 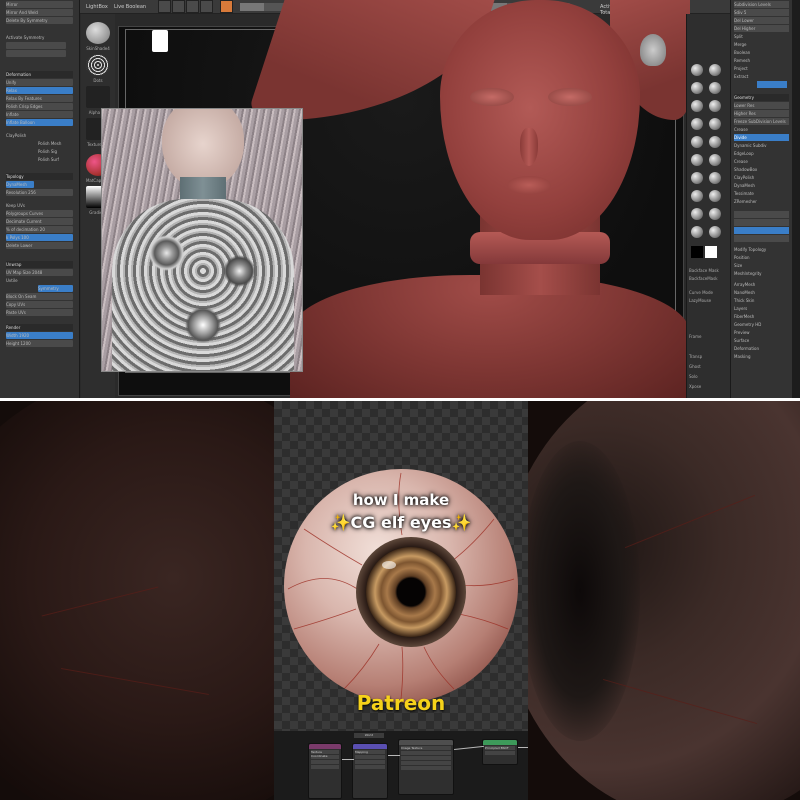 What do you see at coordinates (715, 70) in the screenshot?
I see `brush-claybuildup-icon` at bounding box center [715, 70].